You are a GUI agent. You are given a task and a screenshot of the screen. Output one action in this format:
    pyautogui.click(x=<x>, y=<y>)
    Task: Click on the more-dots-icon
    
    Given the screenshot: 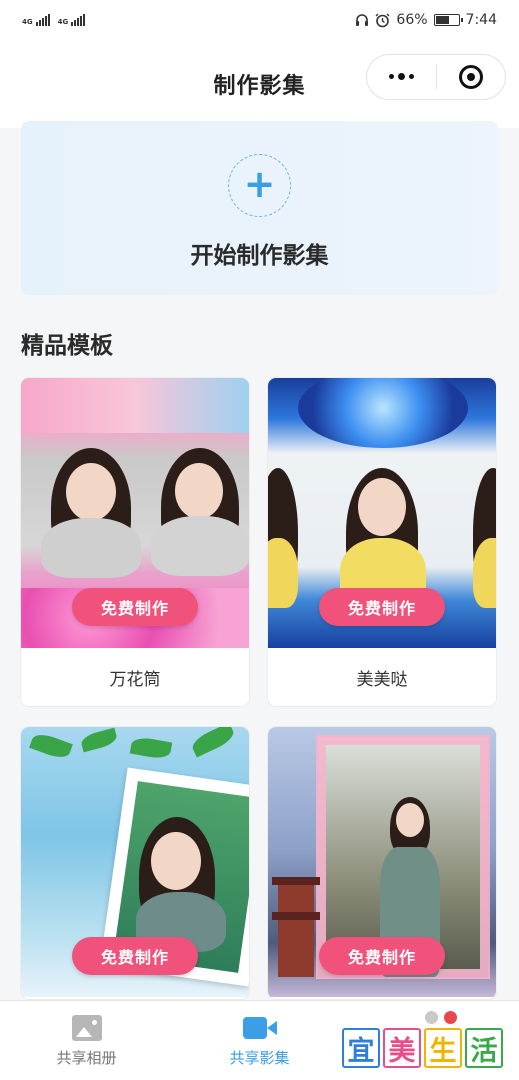 What is the action you would take?
    pyautogui.click(x=401, y=76)
    